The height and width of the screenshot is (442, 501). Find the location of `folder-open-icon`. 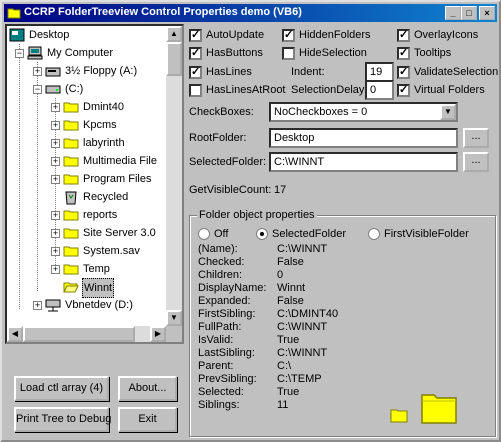

folder-open-icon is located at coordinates (71, 287).